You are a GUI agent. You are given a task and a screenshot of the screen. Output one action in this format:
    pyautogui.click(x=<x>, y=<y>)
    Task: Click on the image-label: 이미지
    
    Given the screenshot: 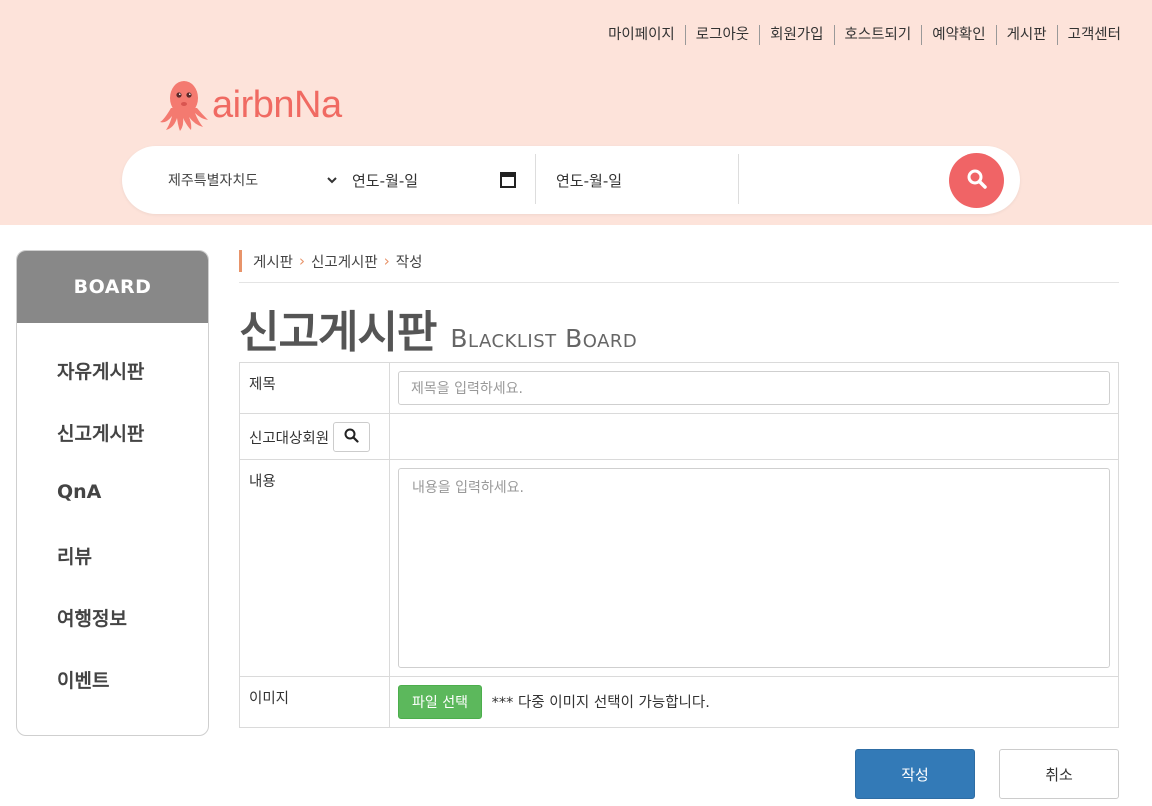 What is the action you would take?
    pyautogui.click(x=314, y=702)
    